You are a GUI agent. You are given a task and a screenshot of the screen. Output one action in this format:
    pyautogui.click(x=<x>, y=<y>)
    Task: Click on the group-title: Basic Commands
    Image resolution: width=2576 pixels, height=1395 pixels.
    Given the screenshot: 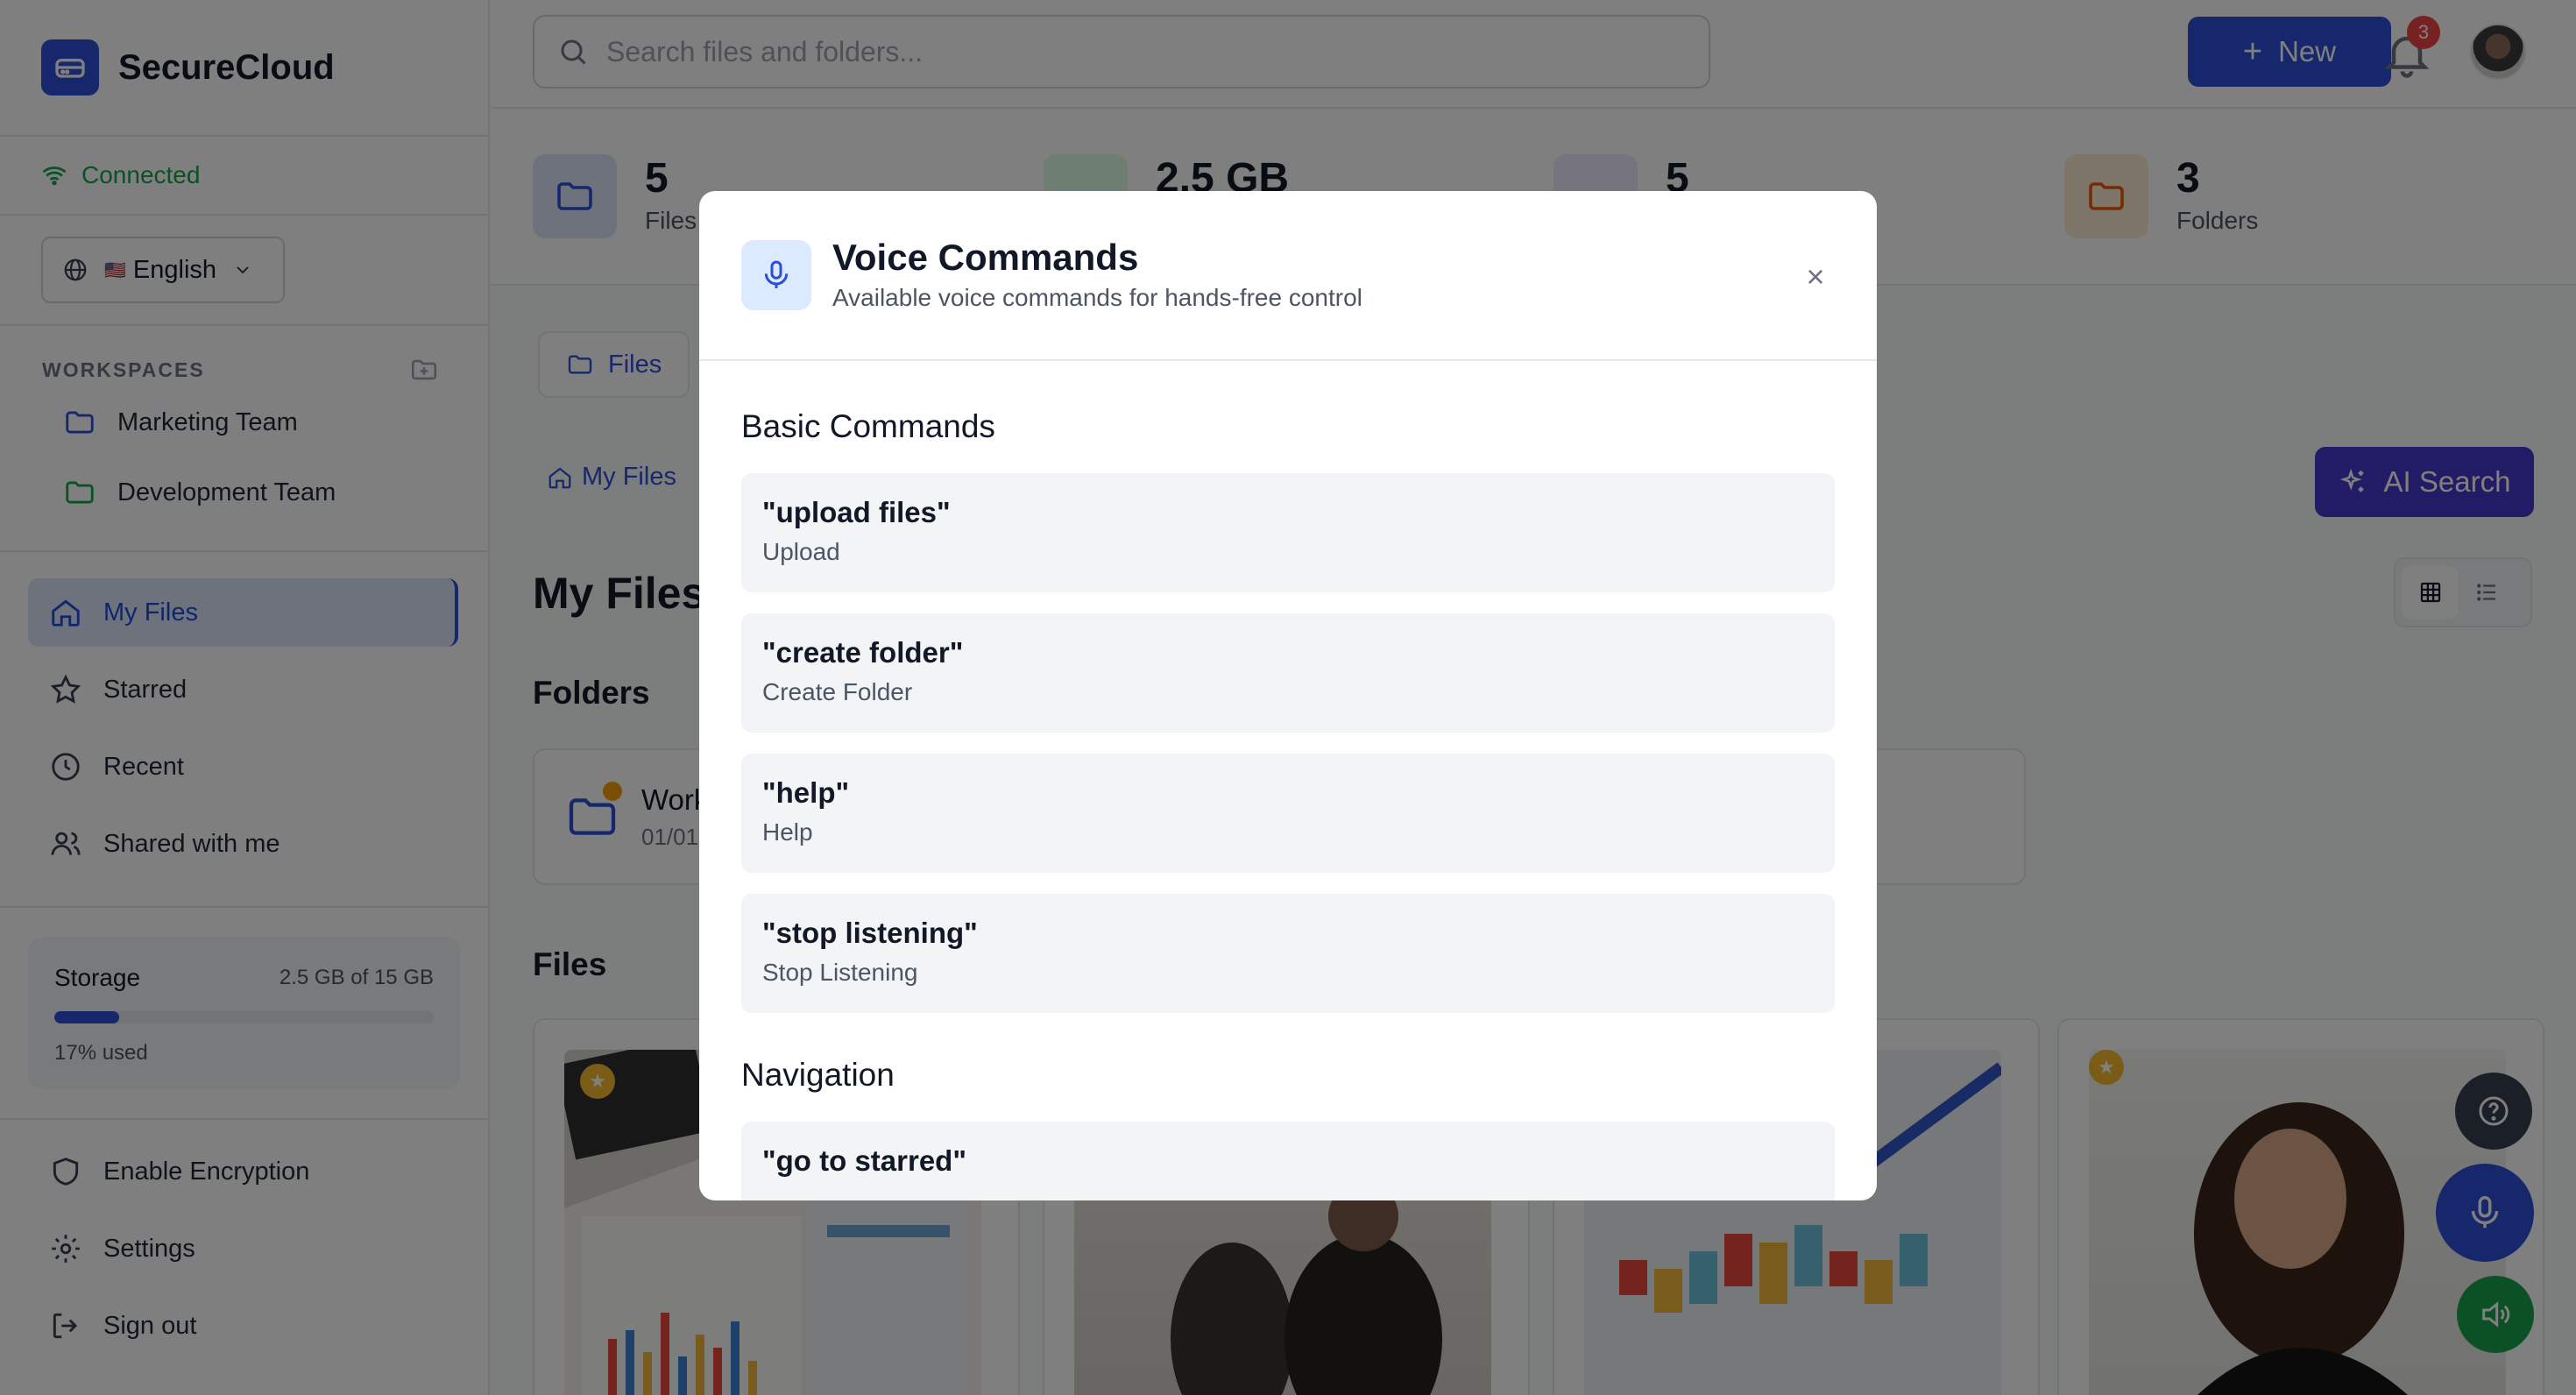 What is the action you would take?
    pyautogui.click(x=868, y=426)
    